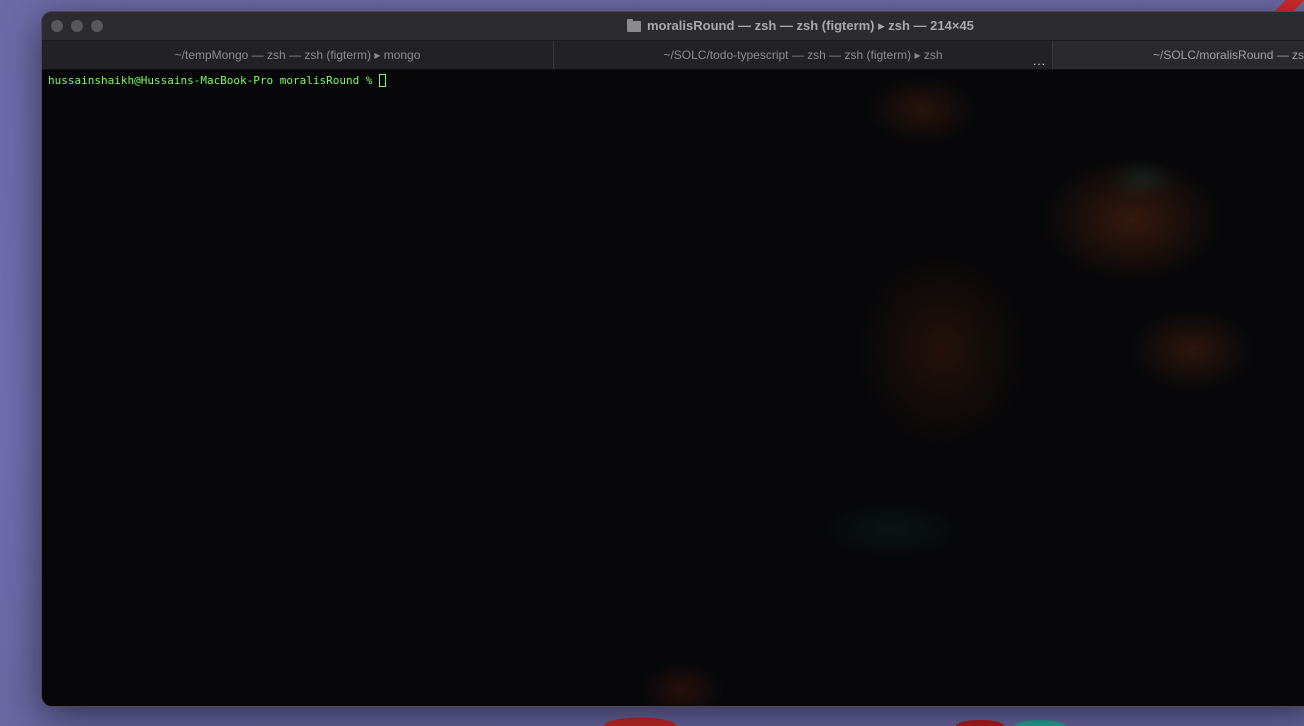 The height and width of the screenshot is (726, 1304). I want to click on tab-label: ~/SOLC/moralisRound — zsh, so click(1228, 55).